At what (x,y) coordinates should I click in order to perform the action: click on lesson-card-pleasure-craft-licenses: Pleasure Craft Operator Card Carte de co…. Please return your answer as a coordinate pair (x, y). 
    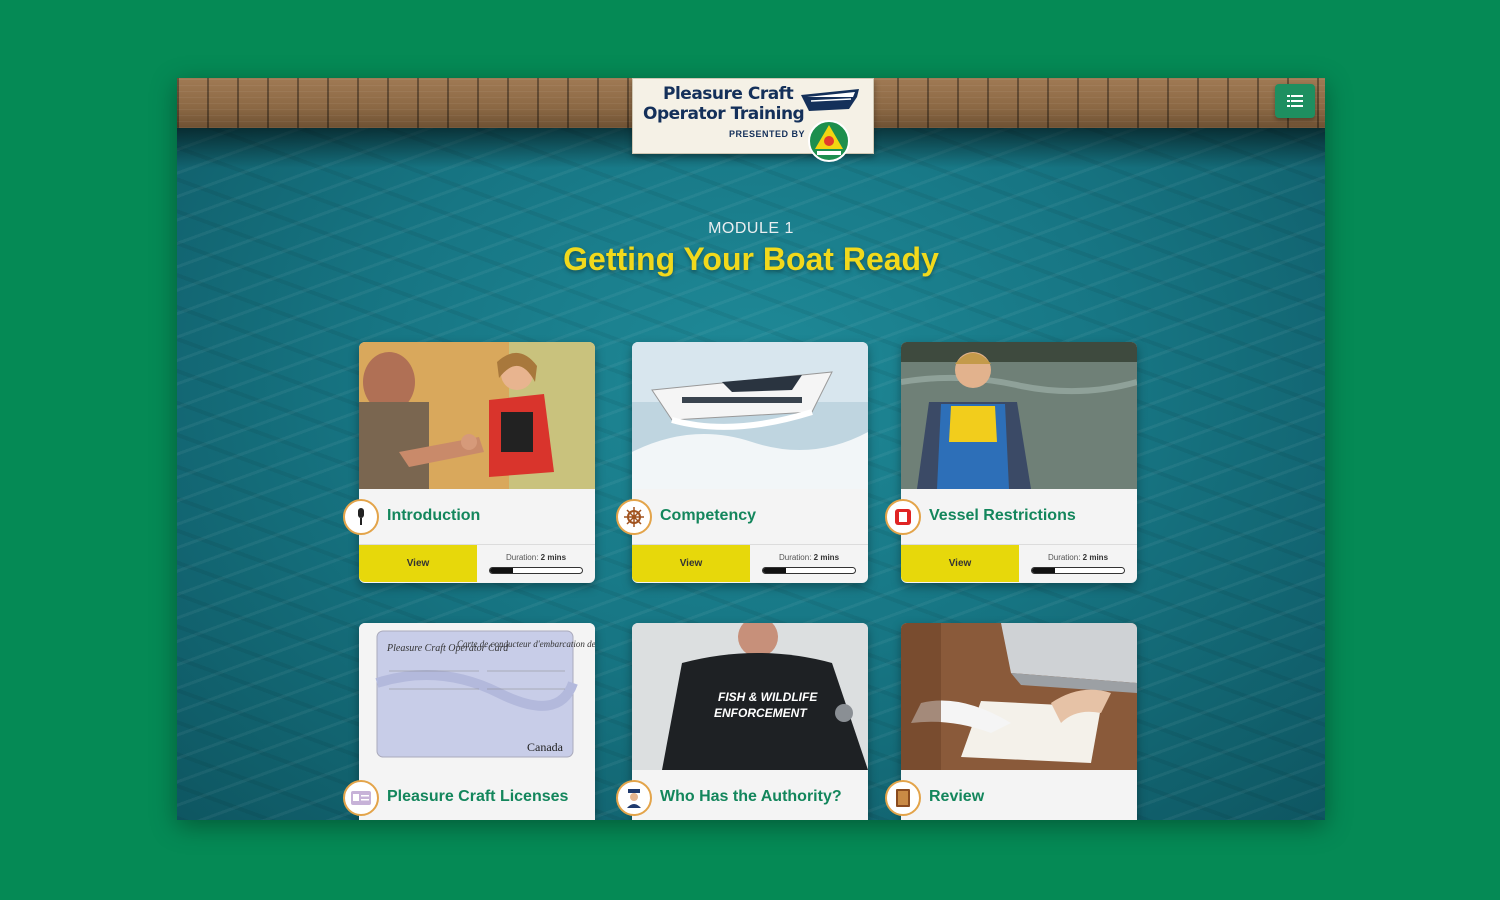
    Looking at the image, I should click on (469, 721).